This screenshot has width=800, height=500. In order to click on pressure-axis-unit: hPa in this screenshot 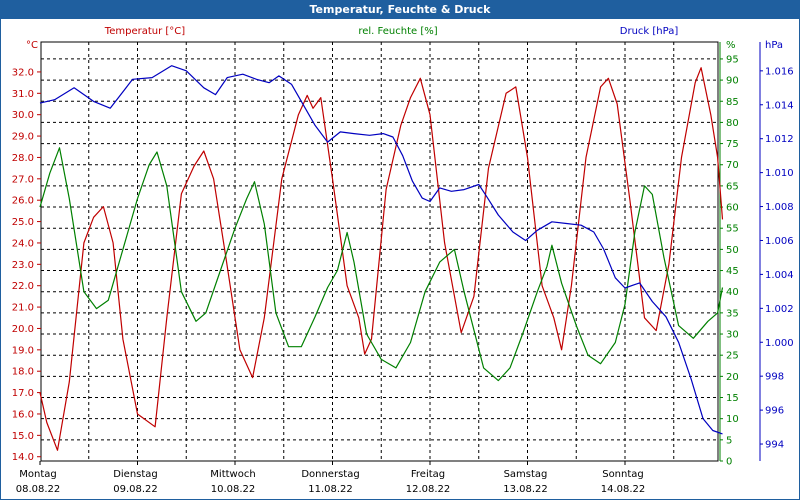, I will do `click(774, 45)`.